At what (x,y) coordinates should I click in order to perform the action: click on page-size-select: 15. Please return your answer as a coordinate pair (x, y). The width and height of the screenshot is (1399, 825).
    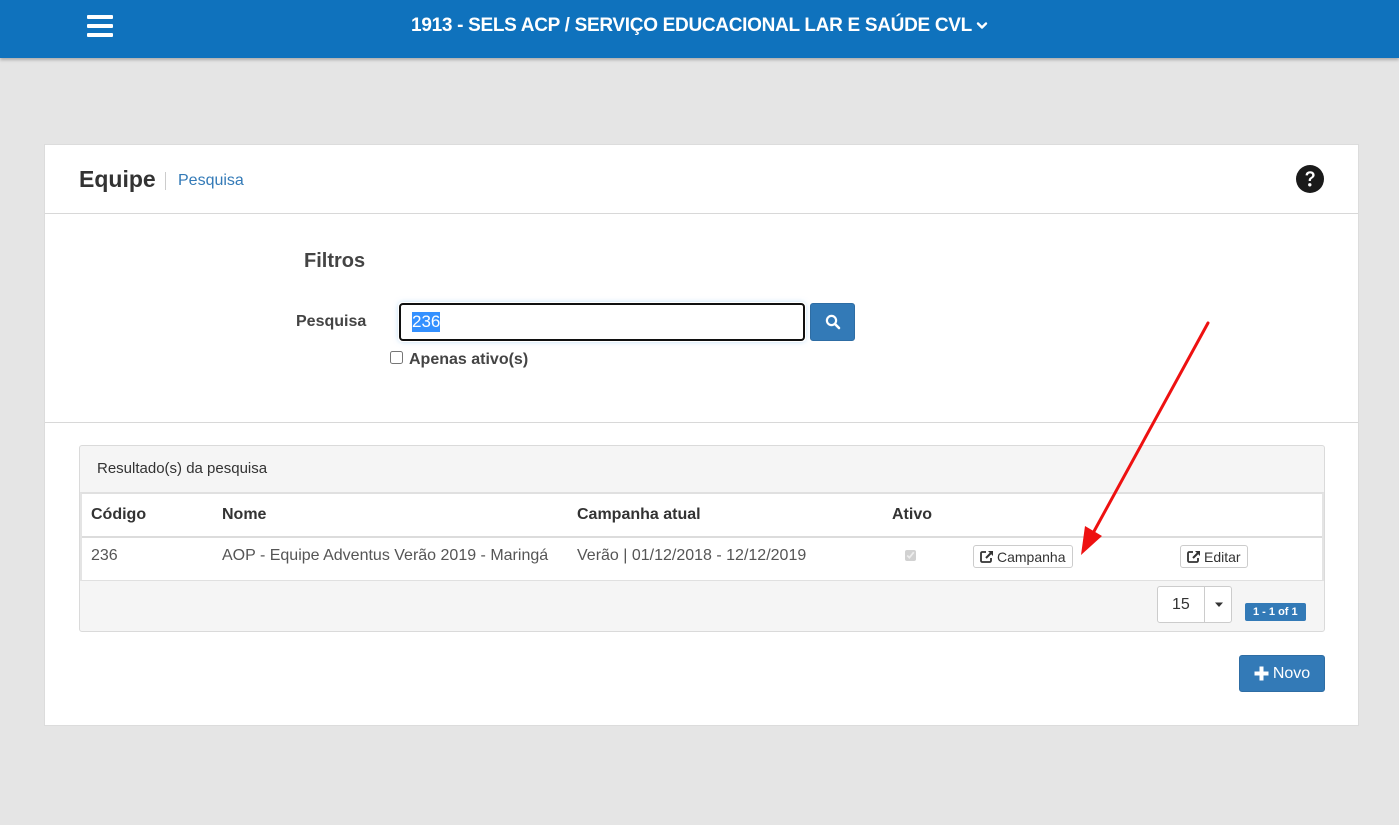
    Looking at the image, I should click on (1194, 604).